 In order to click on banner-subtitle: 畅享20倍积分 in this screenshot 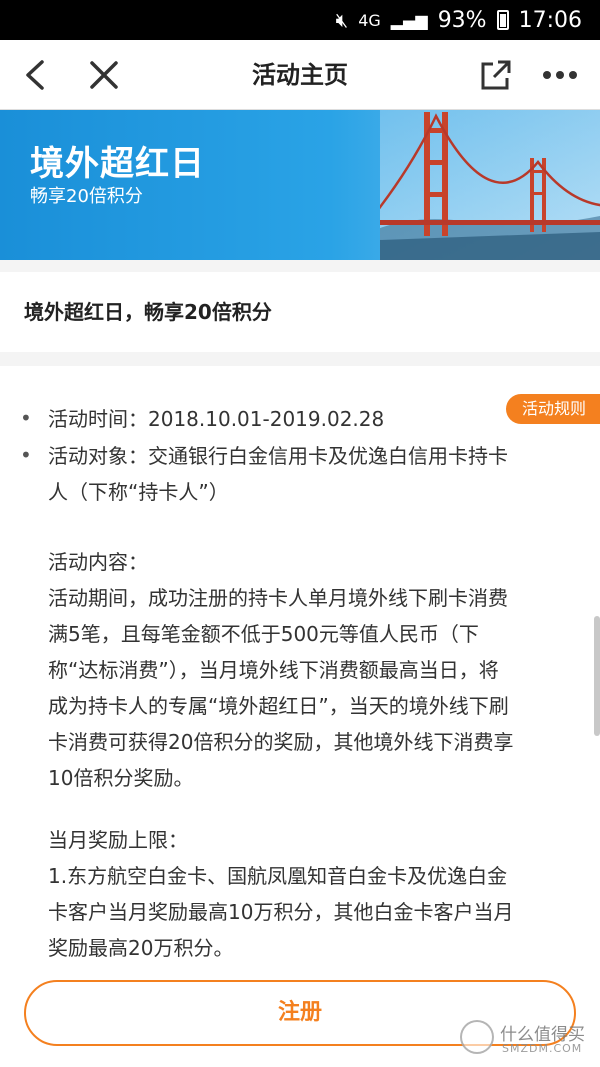, I will do `click(86, 196)`.